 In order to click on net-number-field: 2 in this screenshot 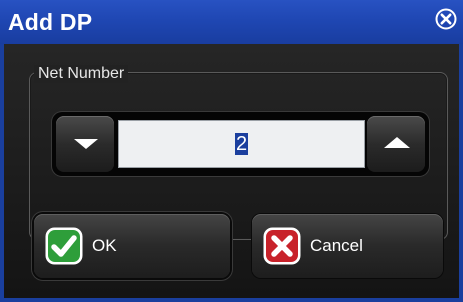, I will do `click(241, 144)`.